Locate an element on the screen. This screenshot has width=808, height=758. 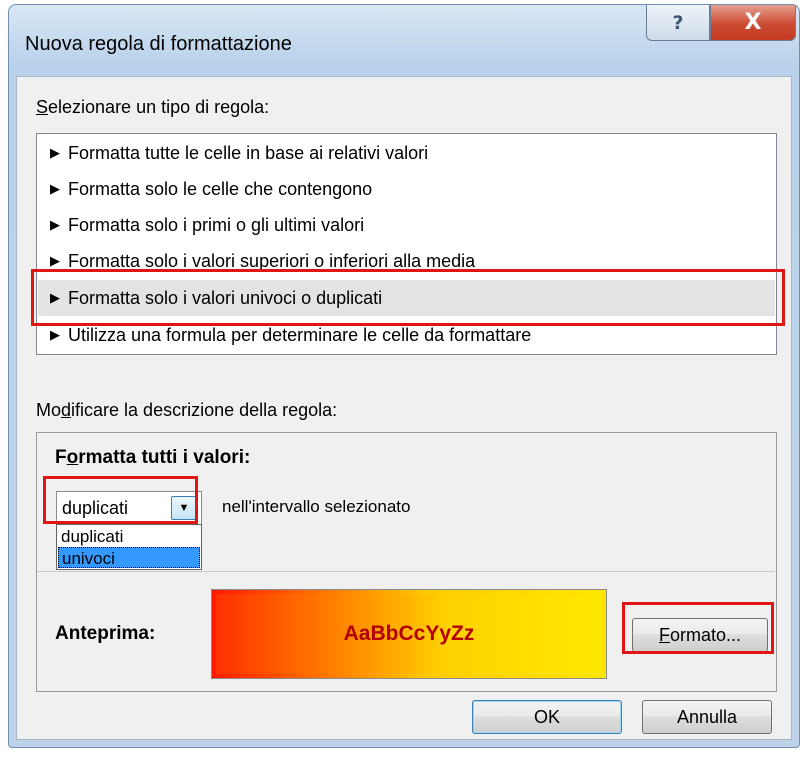
dialog-title: Nuova regola di formattazione is located at coordinates (158, 44).